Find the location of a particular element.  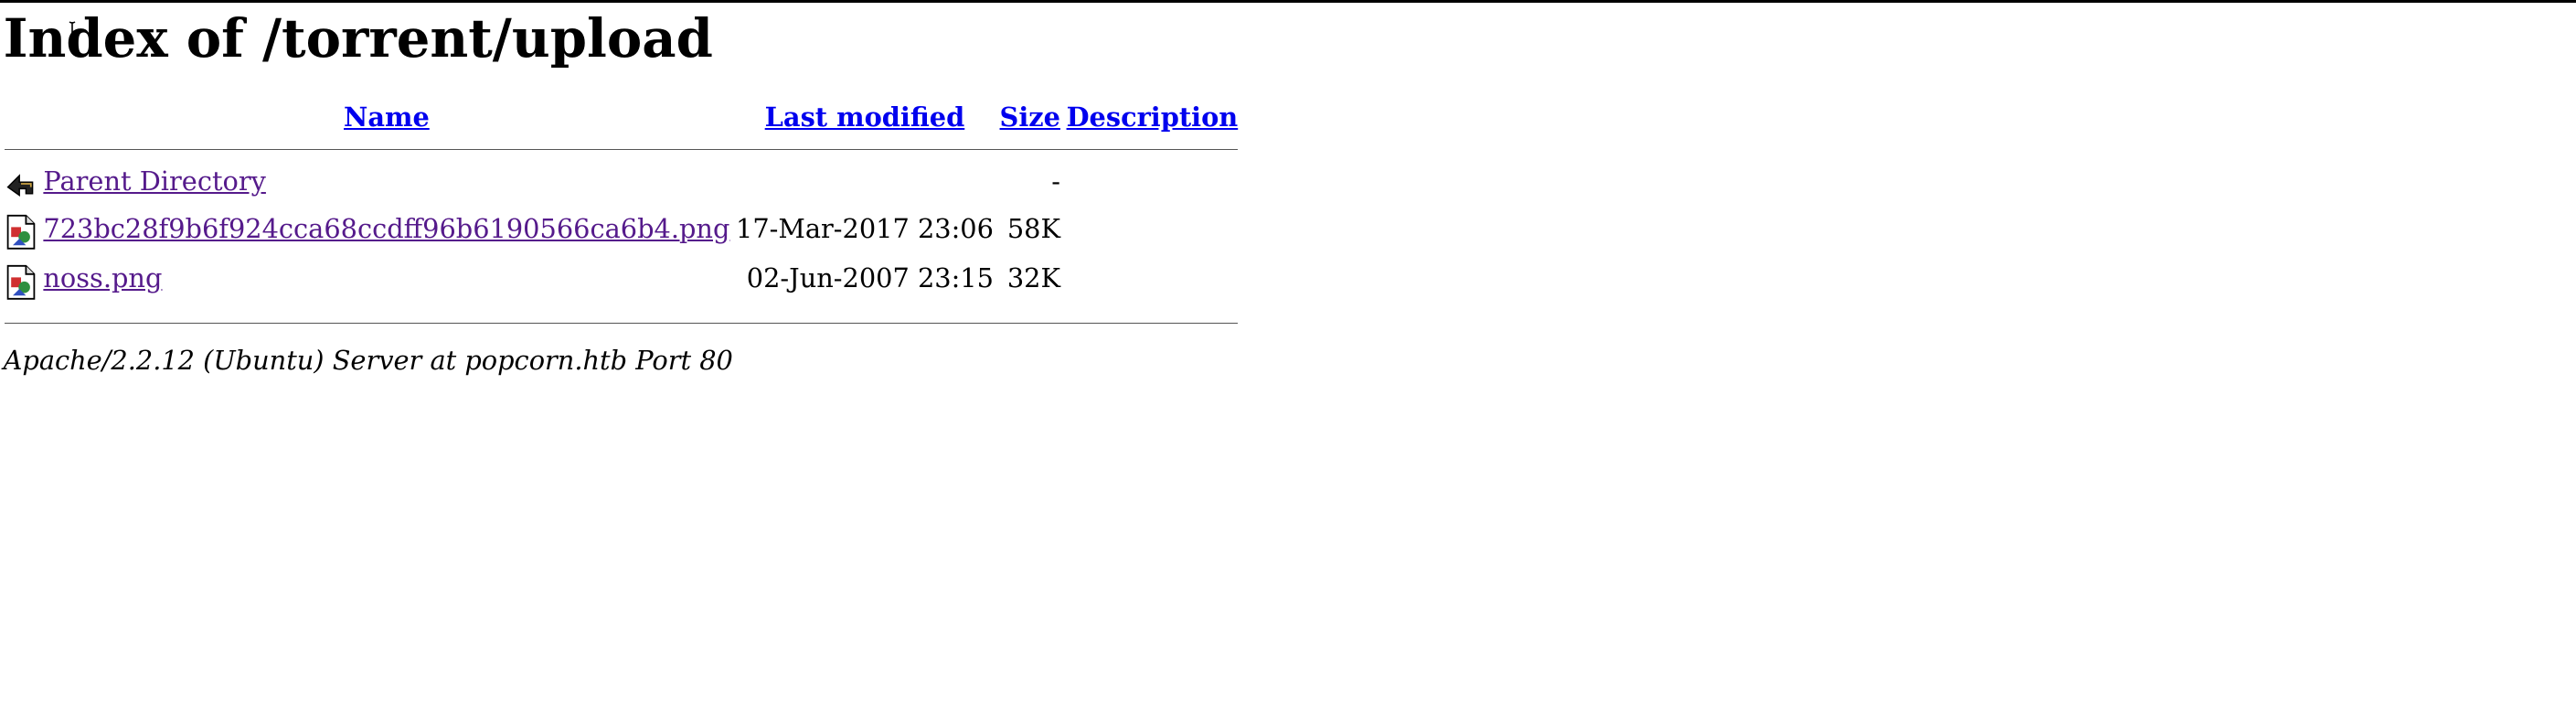

parent-directory-link: Parent Directory is located at coordinates (154, 181).